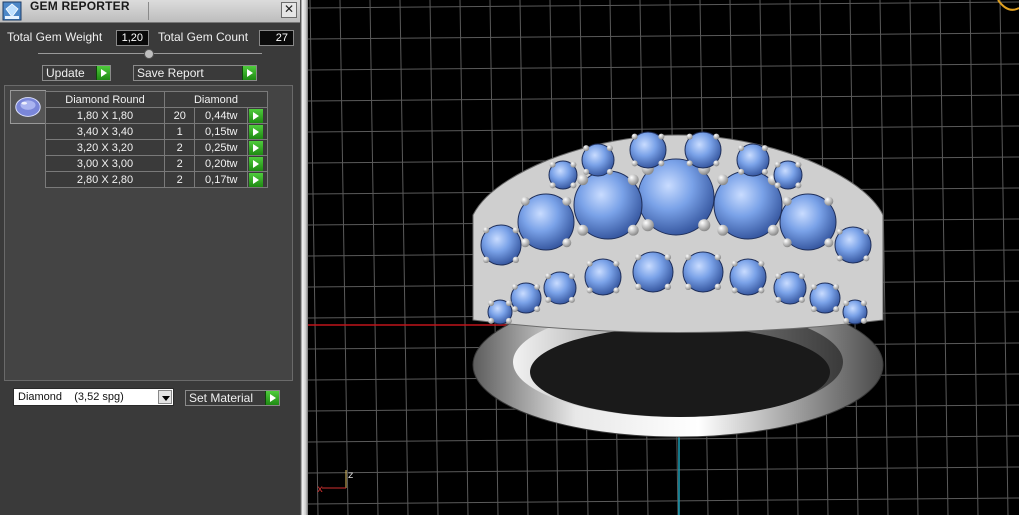 This screenshot has width=1019, height=515. What do you see at coordinates (304, 257) in the screenshot?
I see `panel-splitter` at bounding box center [304, 257].